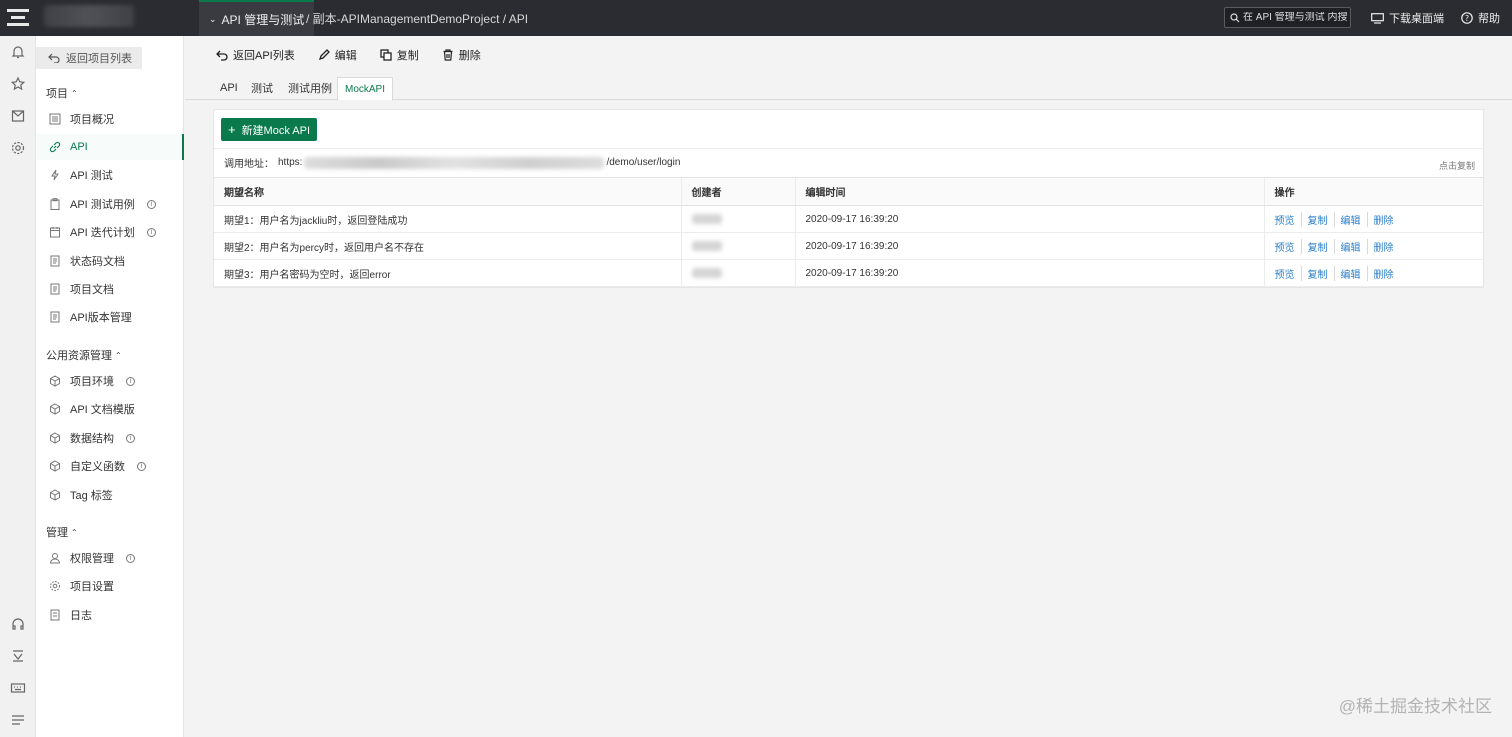 This screenshot has width=1512, height=737. Describe the element at coordinates (89, 58) in the screenshot. I see `back-to-project-list-button: 返回项目列表` at that location.